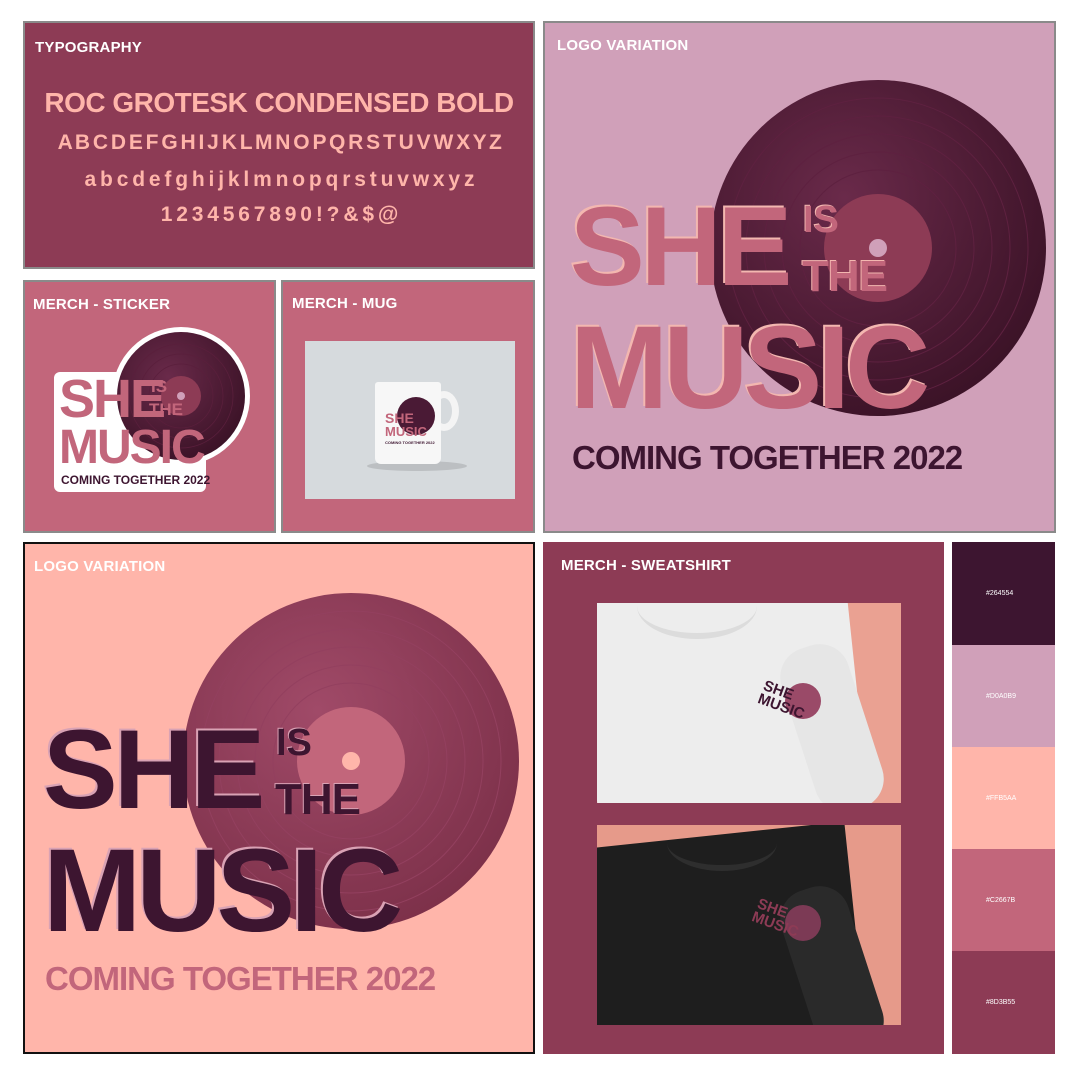 The image size is (1074, 1074). I want to click on swatch-4-hex: #C2667B, so click(1001, 900).